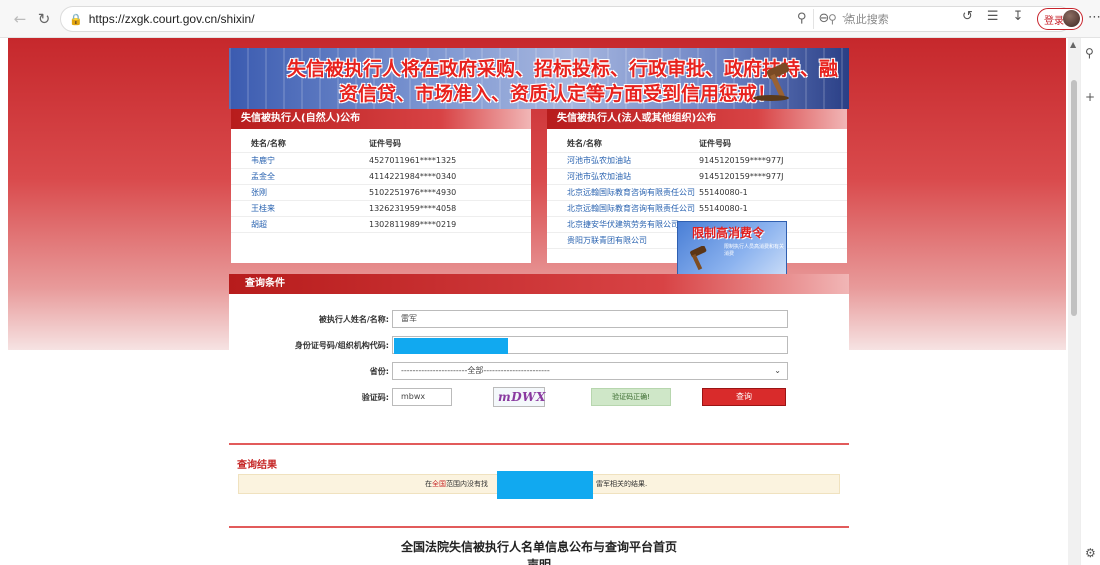 The image size is (1100, 565). I want to click on id-label: 身份证号码/组织机构代码:, so click(341, 345).